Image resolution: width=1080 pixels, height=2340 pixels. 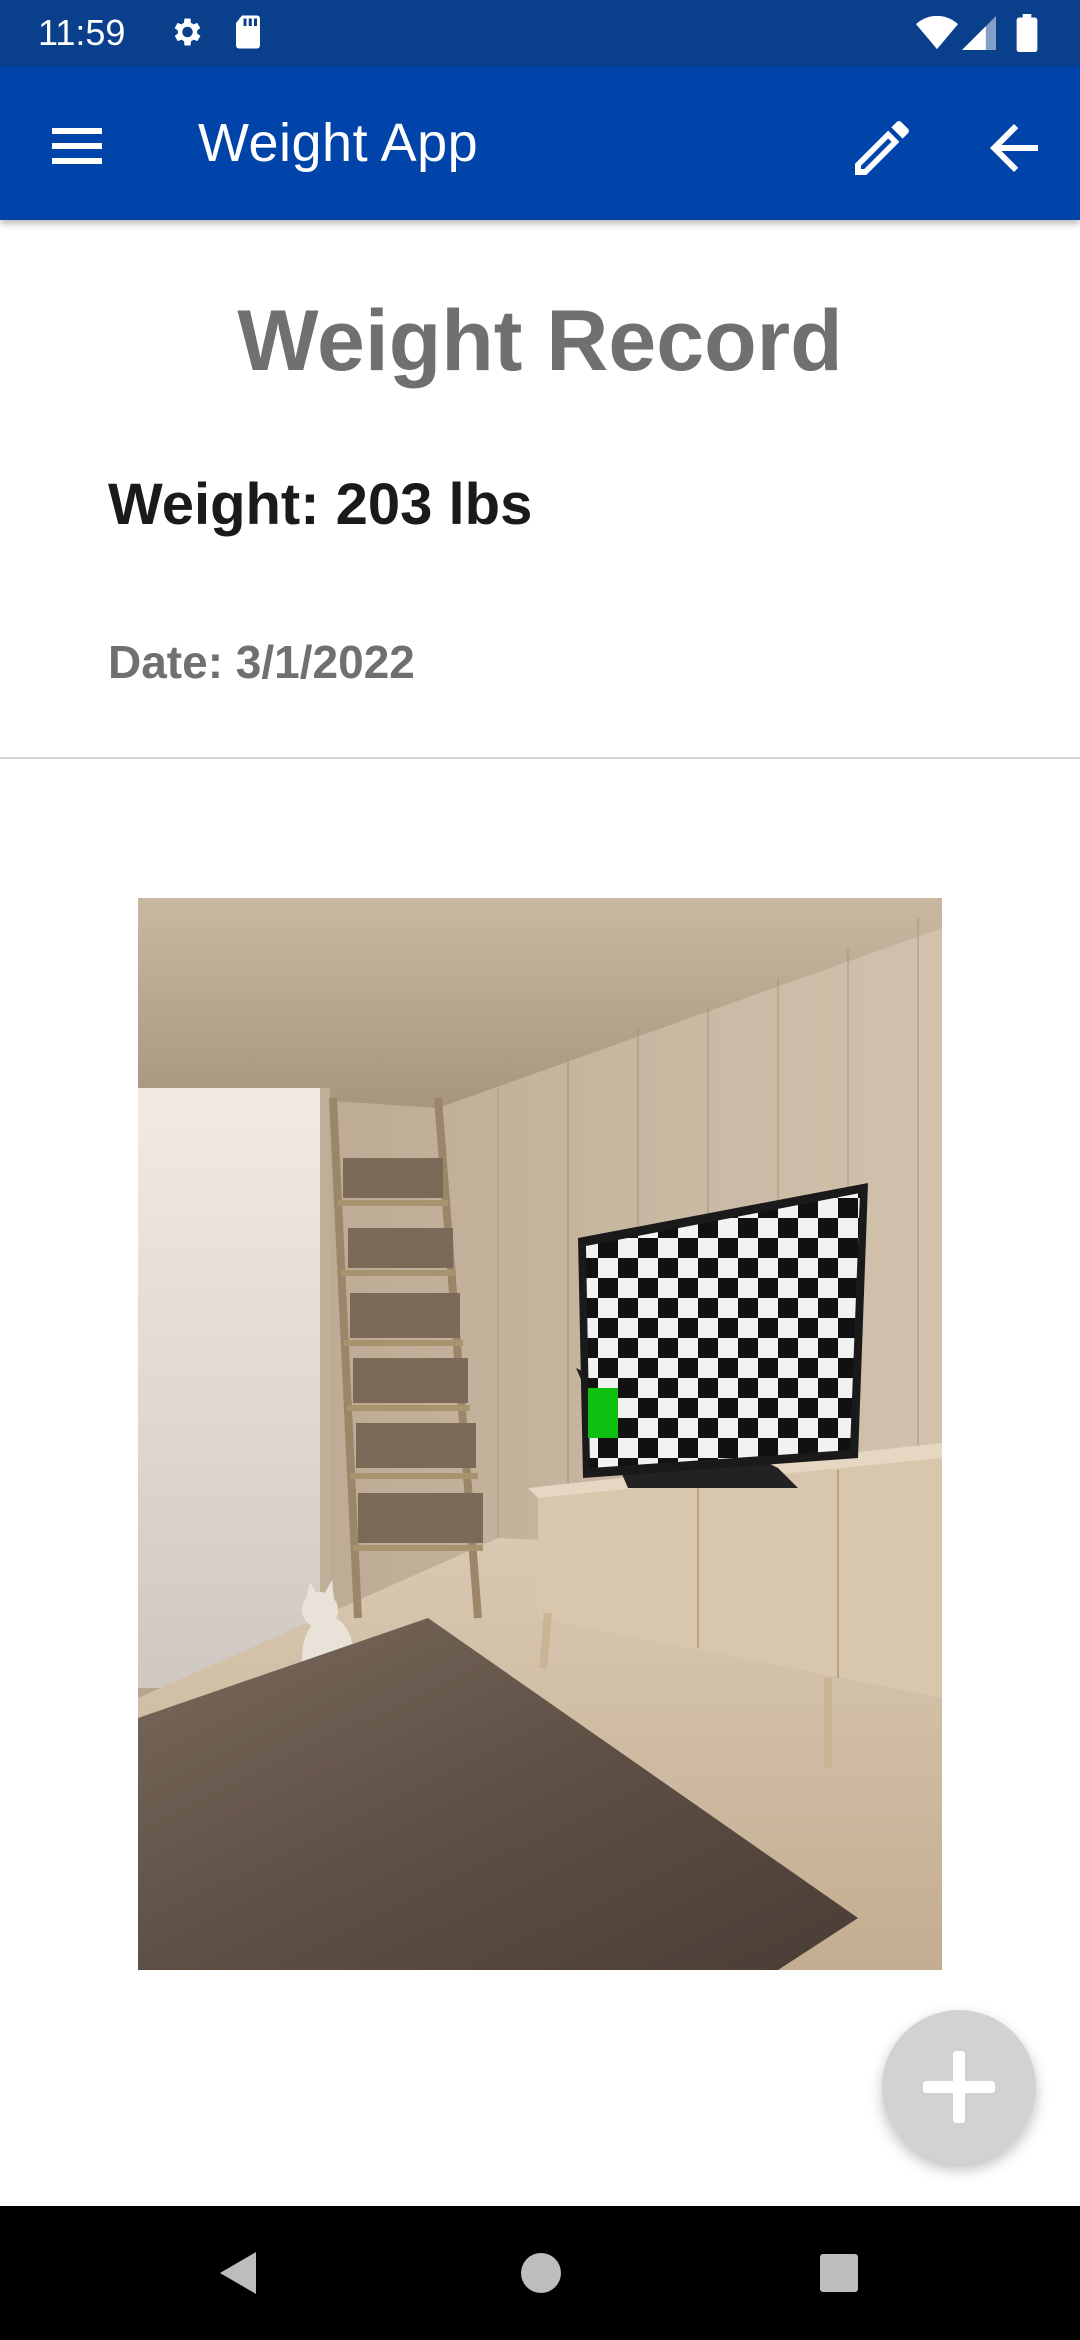 I want to click on arrow-back-icon, so click(x=1014, y=156).